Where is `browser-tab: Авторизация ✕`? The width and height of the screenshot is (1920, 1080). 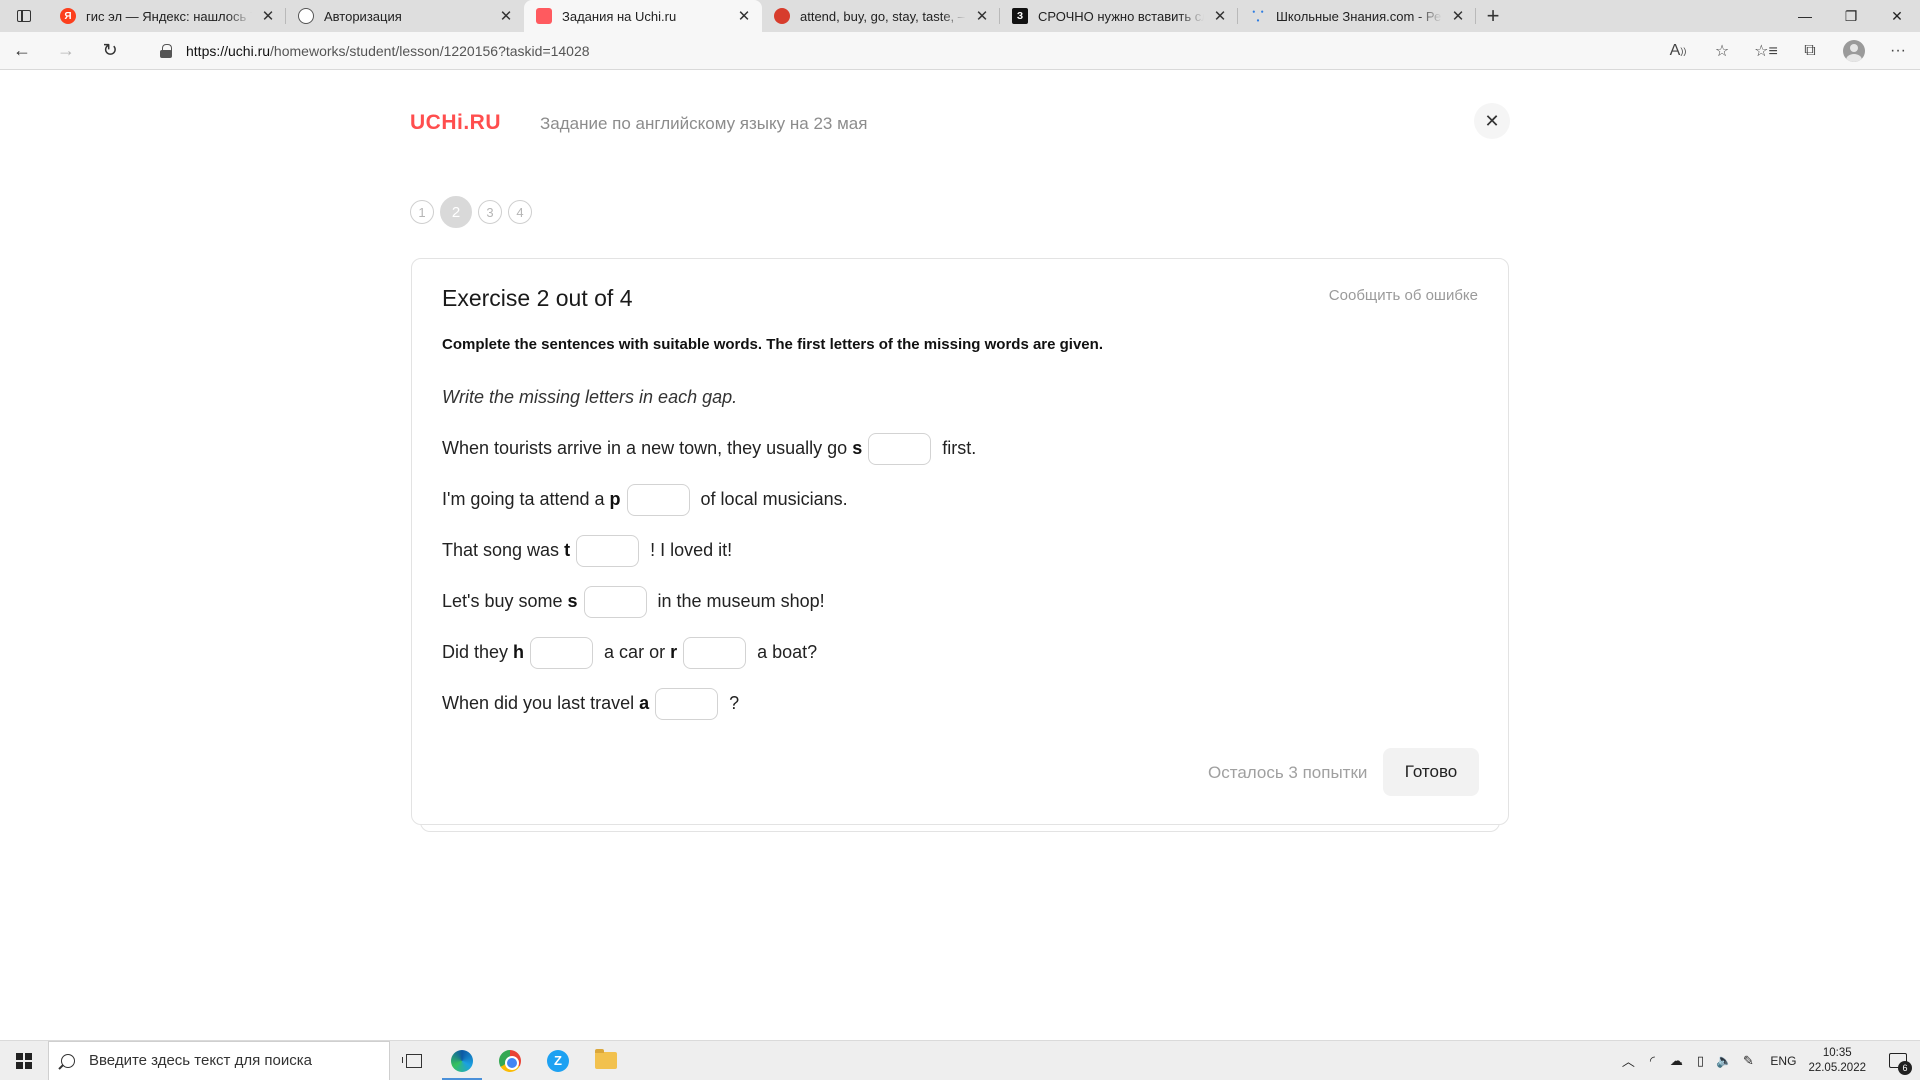
browser-tab: Авторизация ✕ is located at coordinates (405, 16).